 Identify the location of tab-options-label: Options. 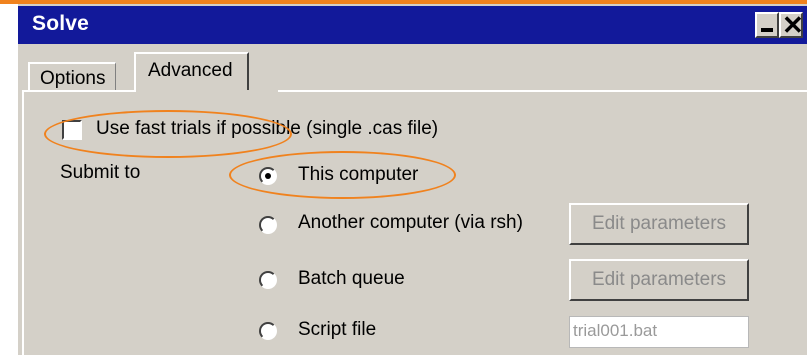
(73, 78).